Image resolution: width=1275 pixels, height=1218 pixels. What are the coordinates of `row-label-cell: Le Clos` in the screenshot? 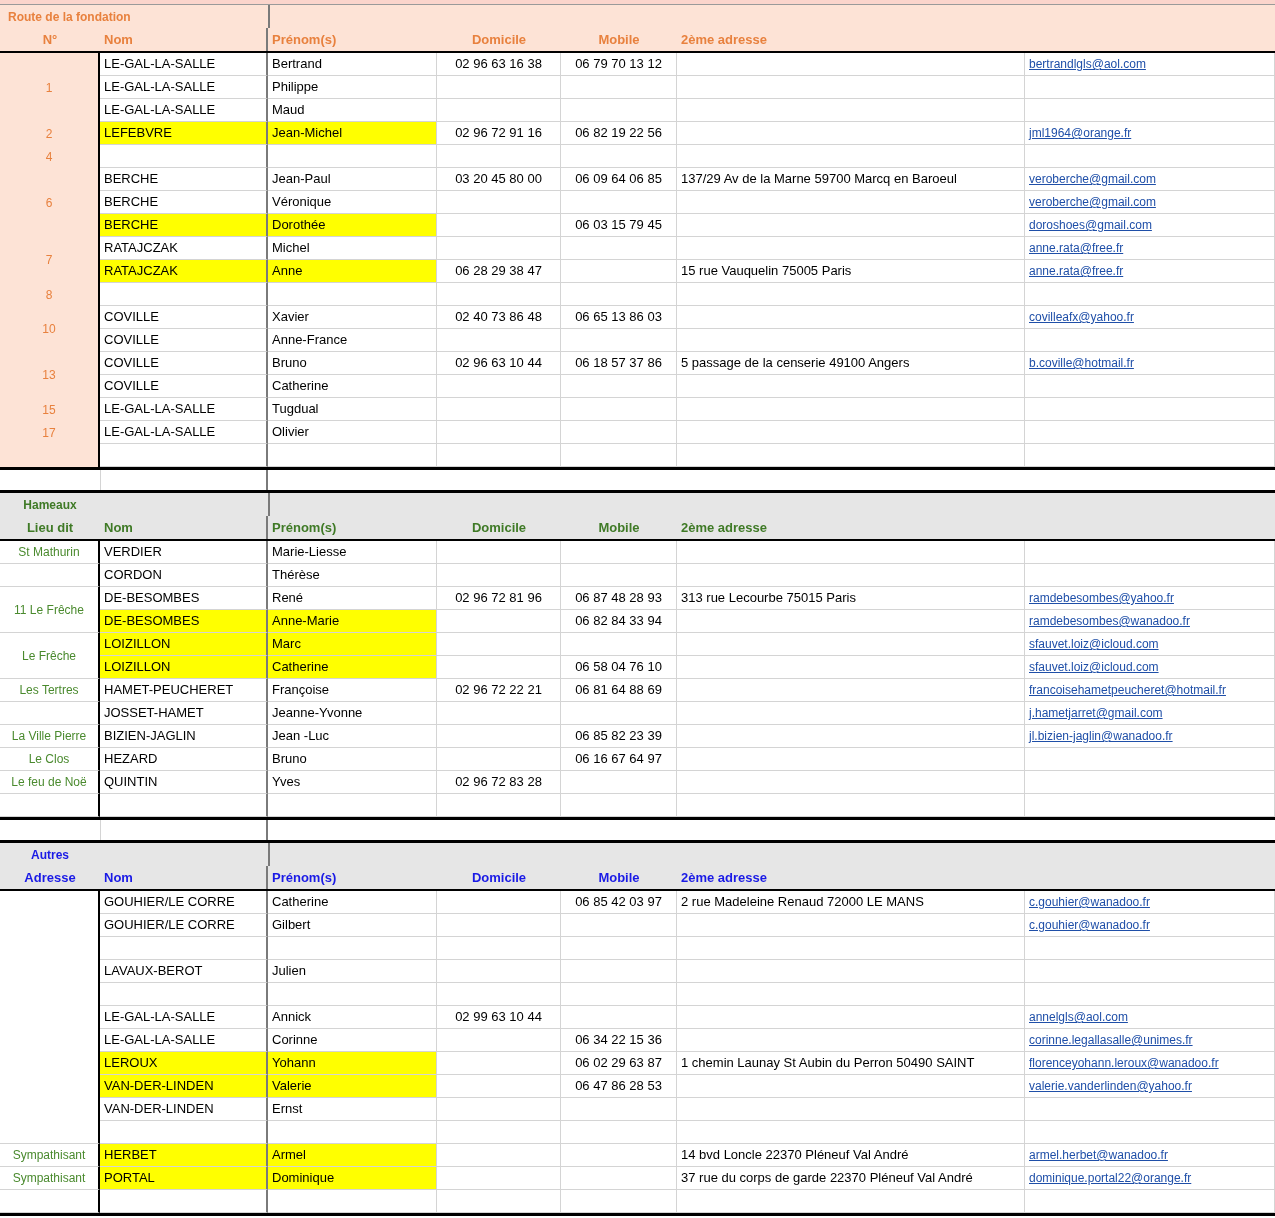 It's located at (50, 759).